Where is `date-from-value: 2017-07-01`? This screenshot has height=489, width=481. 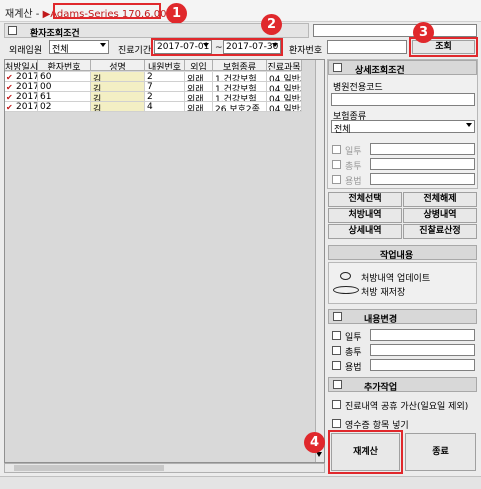
date-from-value: 2017-07-01 is located at coordinates (183, 47).